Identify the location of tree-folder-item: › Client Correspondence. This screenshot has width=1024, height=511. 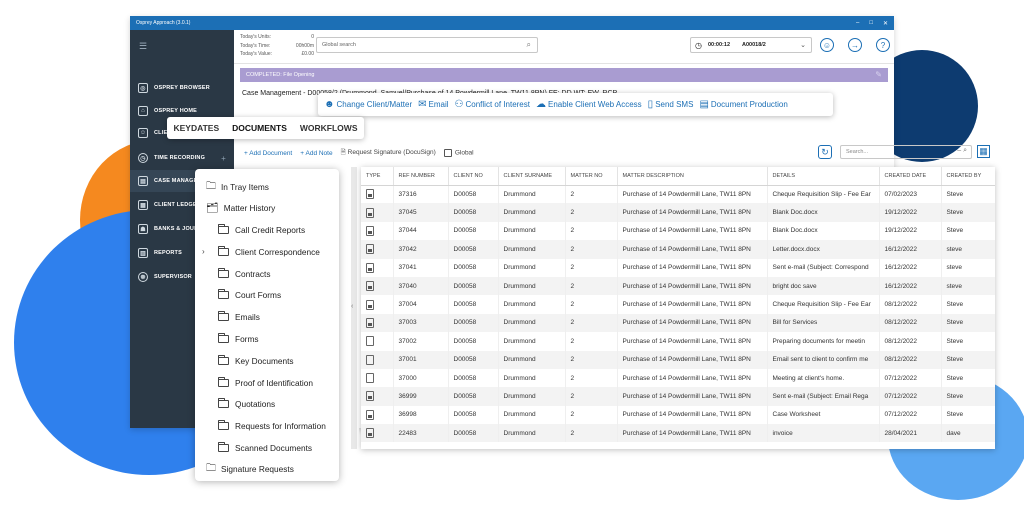
(261, 252).